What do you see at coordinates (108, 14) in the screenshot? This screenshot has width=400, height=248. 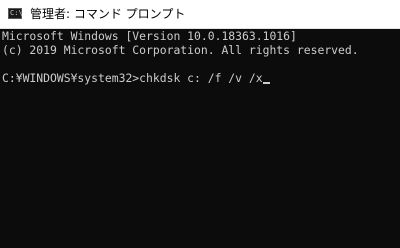 I see `window-title: 管理者: コマンド プロンプト` at bounding box center [108, 14].